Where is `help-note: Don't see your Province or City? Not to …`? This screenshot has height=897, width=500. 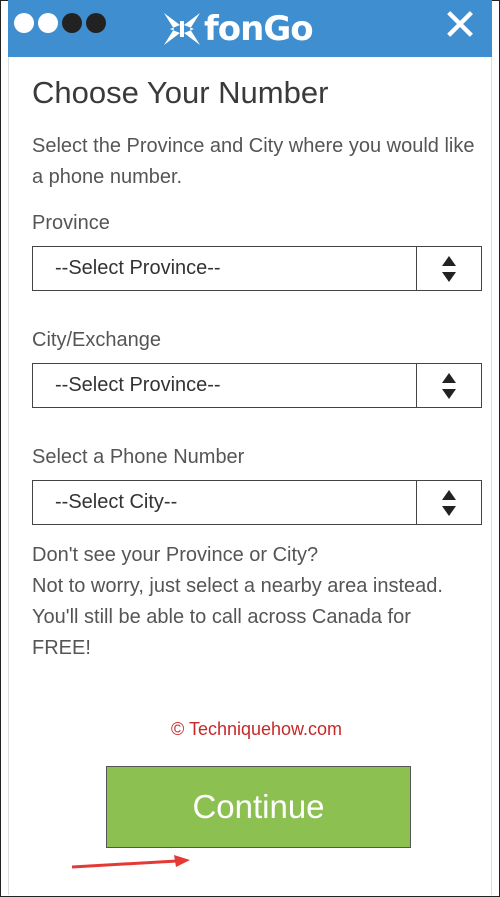 help-note: Don't see your Province or City? Not to … is located at coordinates (262, 602).